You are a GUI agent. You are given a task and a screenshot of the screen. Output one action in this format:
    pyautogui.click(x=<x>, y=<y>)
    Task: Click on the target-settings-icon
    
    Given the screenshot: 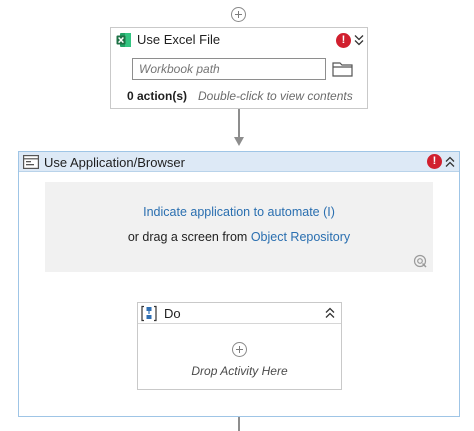 What is the action you would take?
    pyautogui.click(x=420, y=261)
    